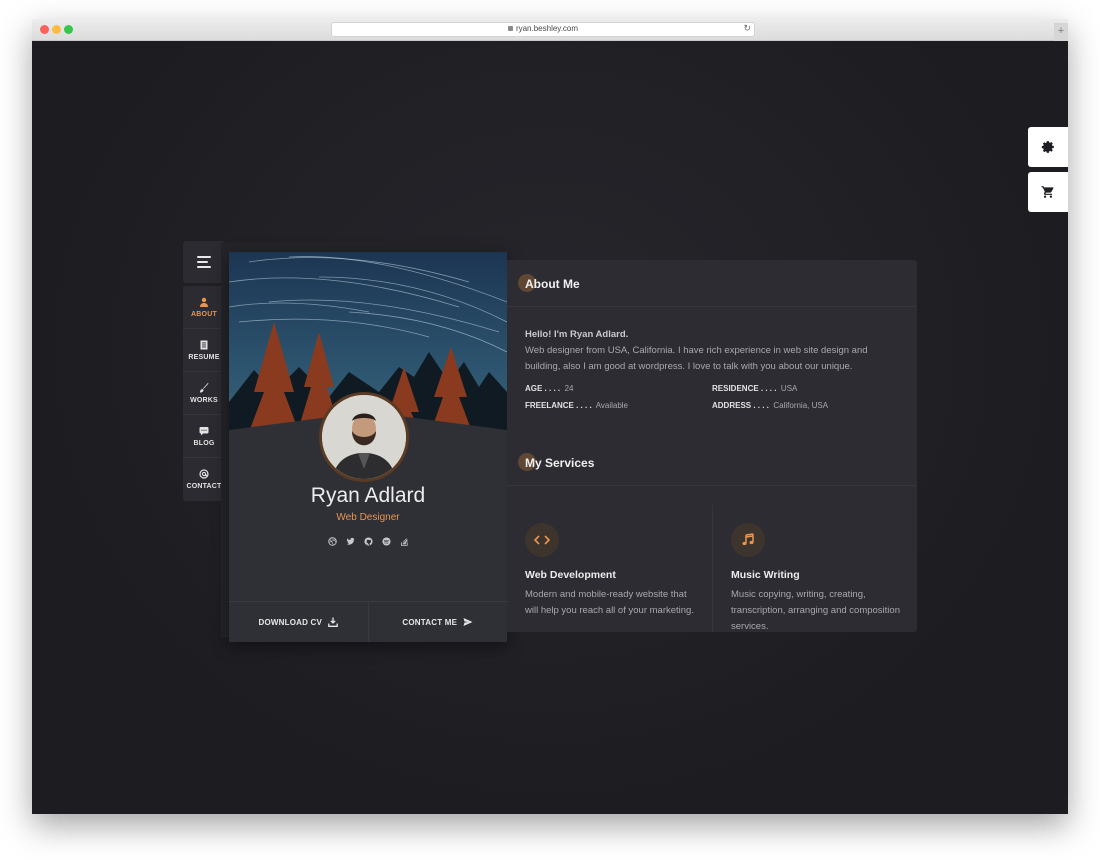  What do you see at coordinates (204, 474) in the screenshot?
I see `at-icon` at bounding box center [204, 474].